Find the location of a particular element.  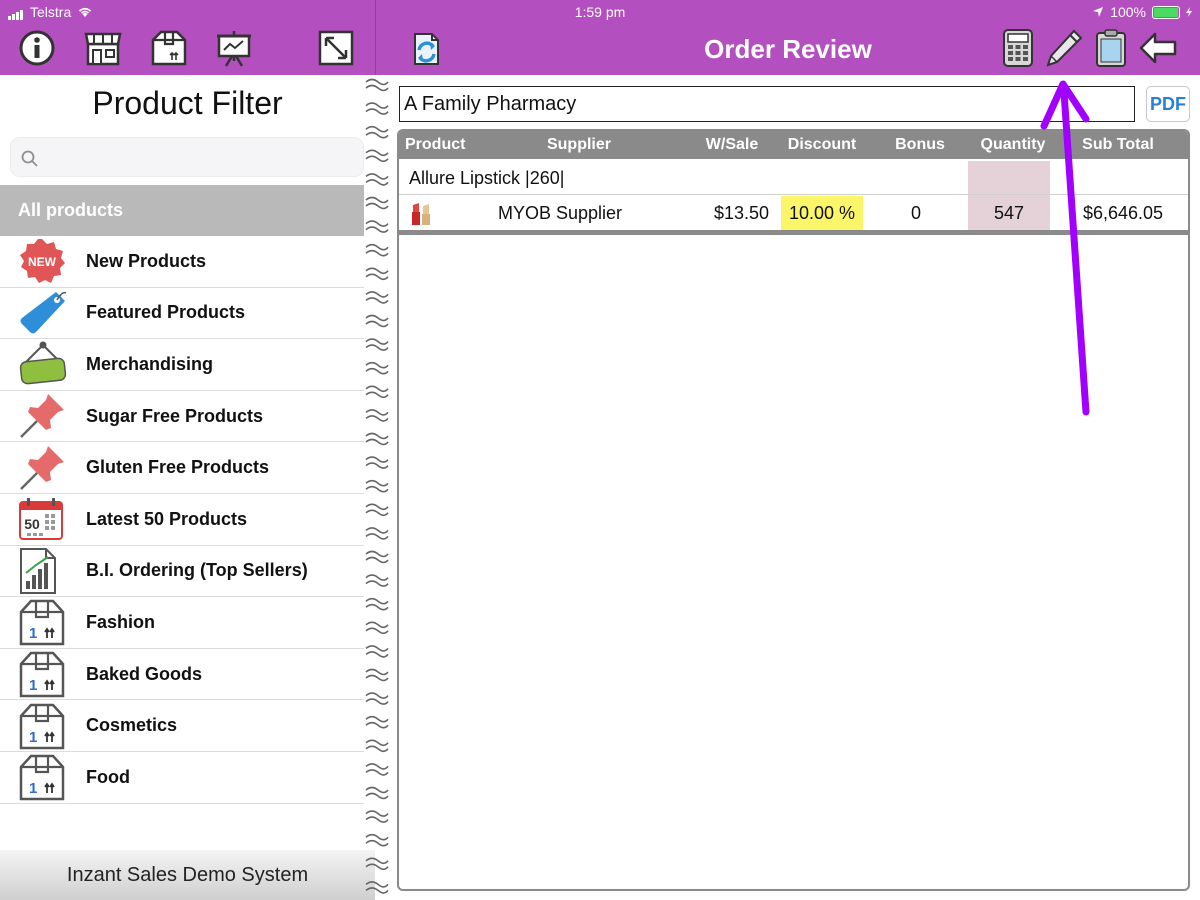

spiral-binding is located at coordinates (377, 486).